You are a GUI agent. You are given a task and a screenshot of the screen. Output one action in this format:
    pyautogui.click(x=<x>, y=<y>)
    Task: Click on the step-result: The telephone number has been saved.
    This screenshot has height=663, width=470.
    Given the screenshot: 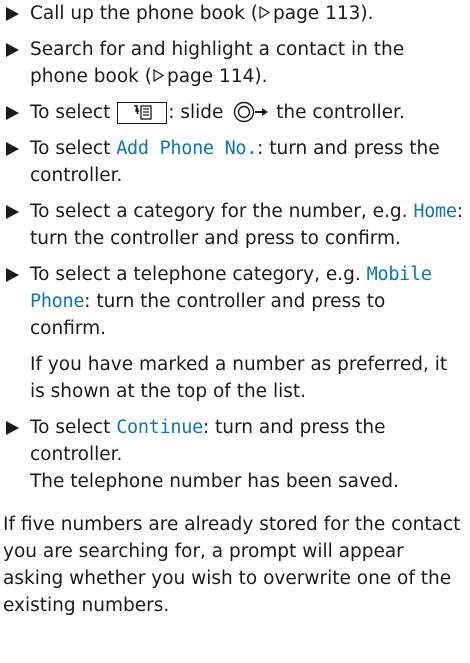 What is the action you would take?
    pyautogui.click(x=214, y=481)
    